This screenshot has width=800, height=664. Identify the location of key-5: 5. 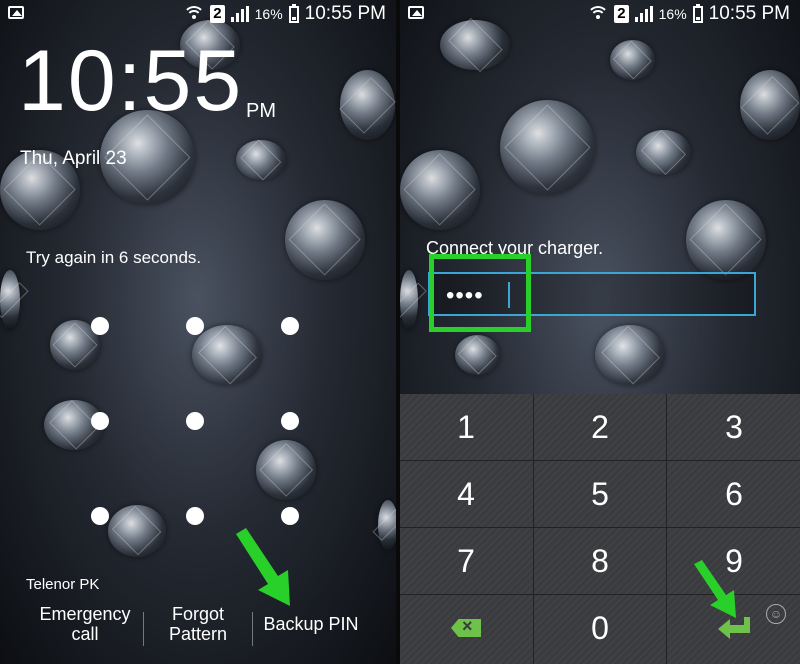
(600, 494).